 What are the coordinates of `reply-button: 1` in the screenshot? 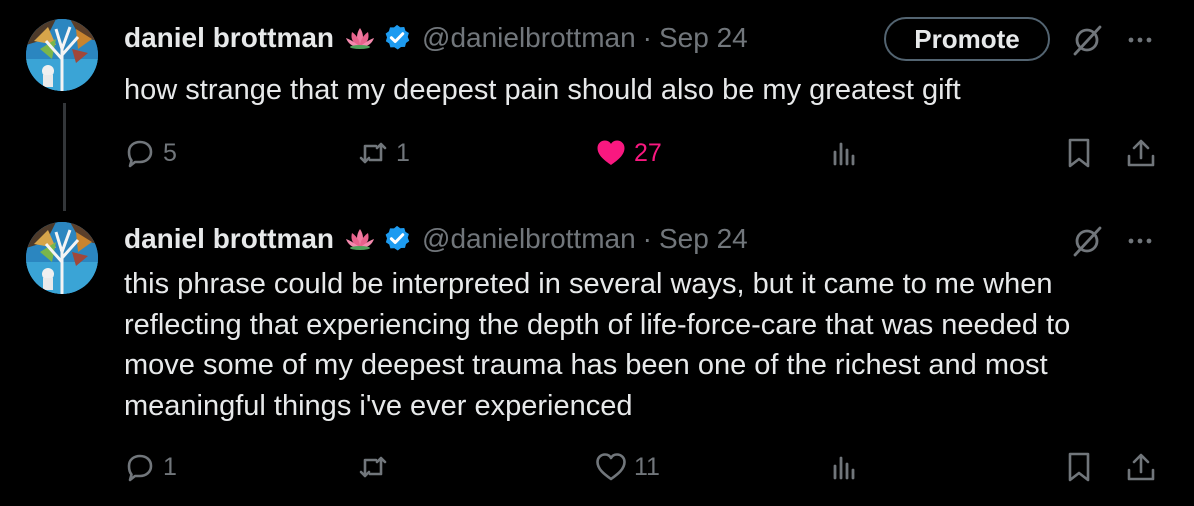 It's located at (150, 467).